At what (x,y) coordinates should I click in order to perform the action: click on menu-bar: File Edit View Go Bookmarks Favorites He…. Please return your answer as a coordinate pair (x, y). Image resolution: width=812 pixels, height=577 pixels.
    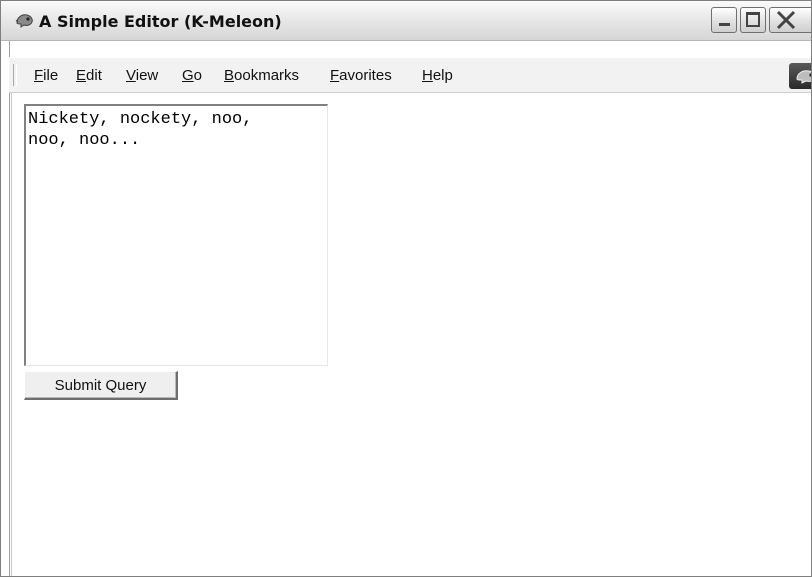
    Looking at the image, I should click on (410, 75).